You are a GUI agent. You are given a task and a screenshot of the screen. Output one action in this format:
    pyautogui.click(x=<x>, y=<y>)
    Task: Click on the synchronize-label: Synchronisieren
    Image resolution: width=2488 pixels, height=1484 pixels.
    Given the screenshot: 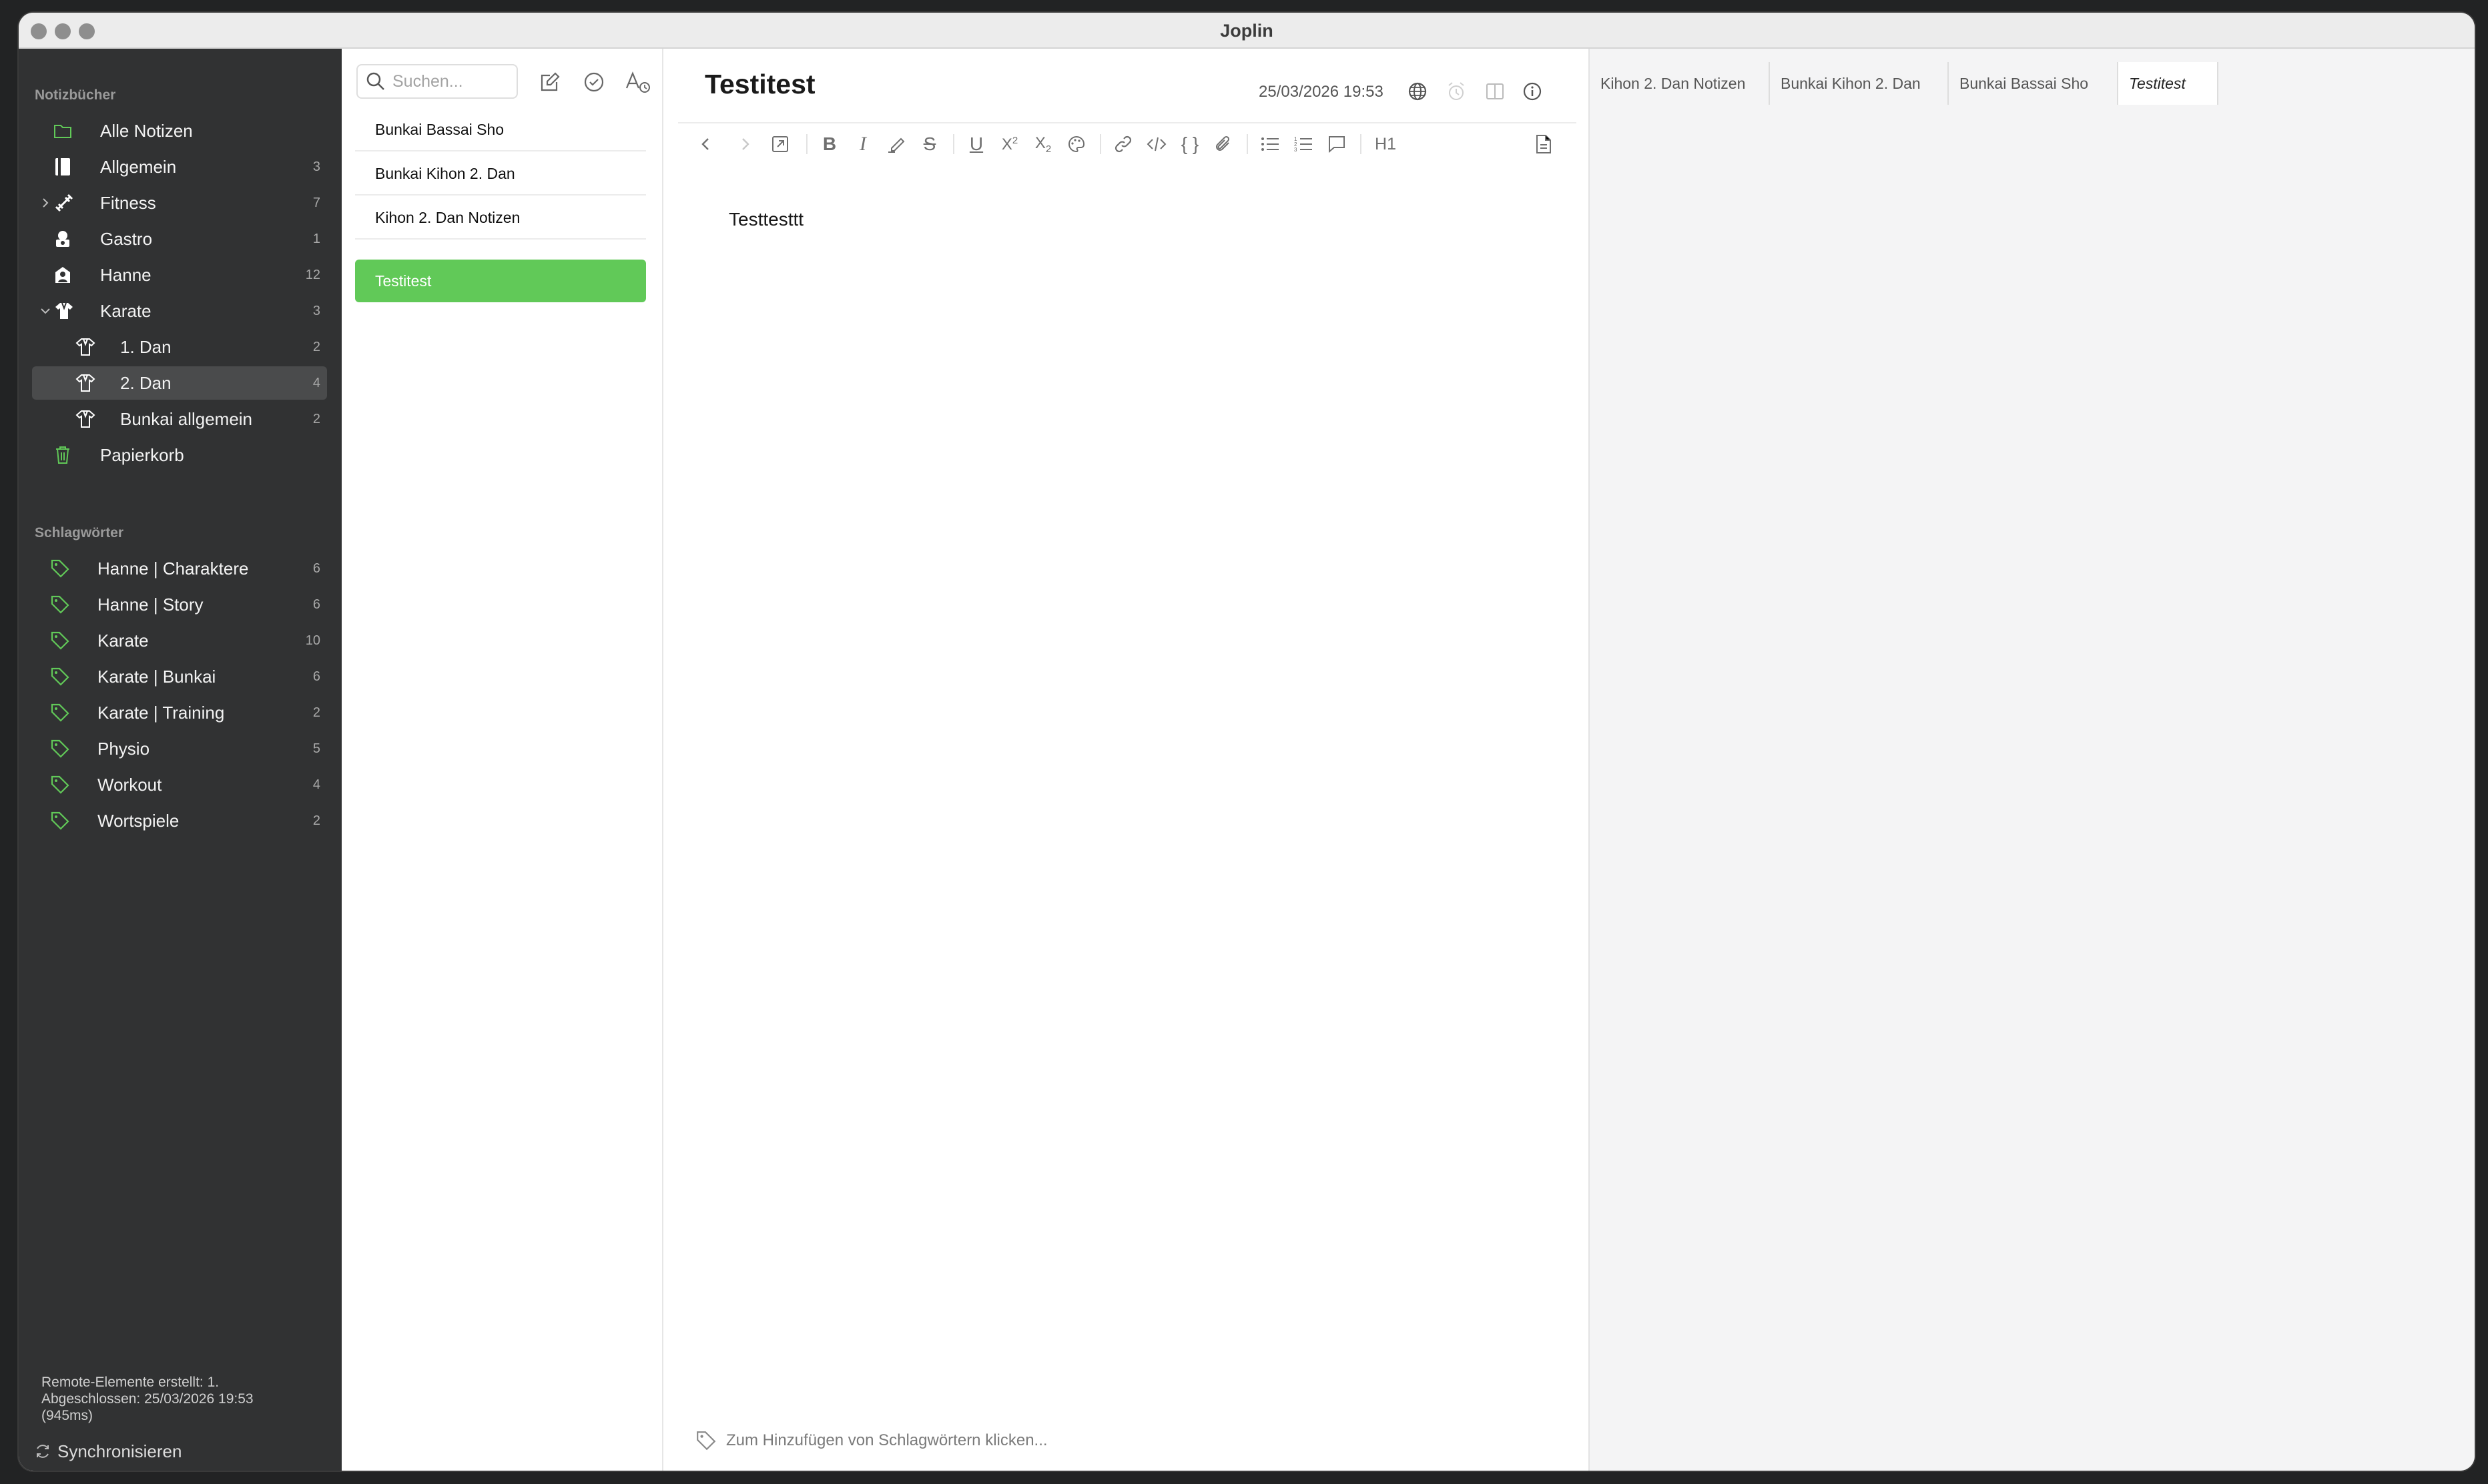 What is the action you would take?
    pyautogui.click(x=119, y=1451)
    